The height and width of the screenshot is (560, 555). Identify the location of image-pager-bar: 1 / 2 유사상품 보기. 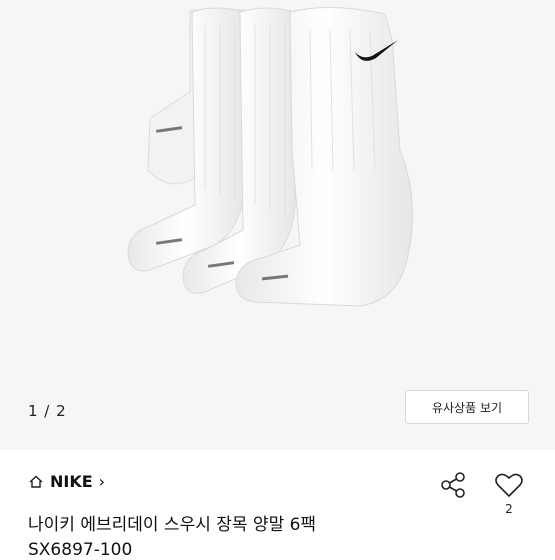
(277, 411).